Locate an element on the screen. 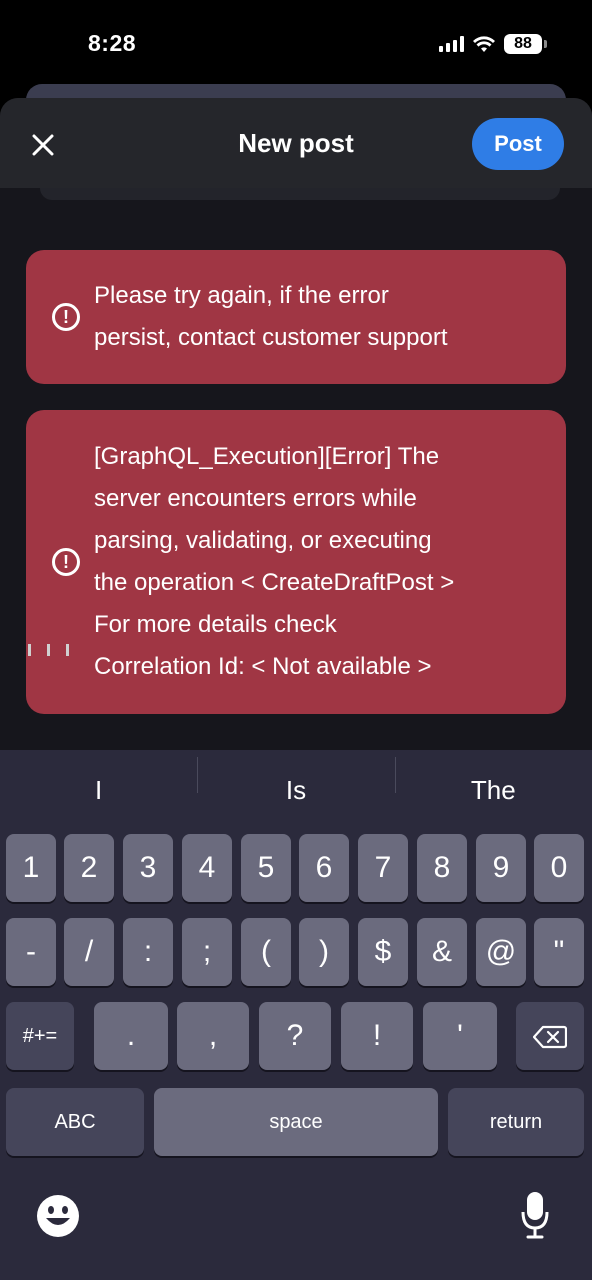 This screenshot has height=1280, width=592. microphone-icon is located at coordinates (535, 1217).